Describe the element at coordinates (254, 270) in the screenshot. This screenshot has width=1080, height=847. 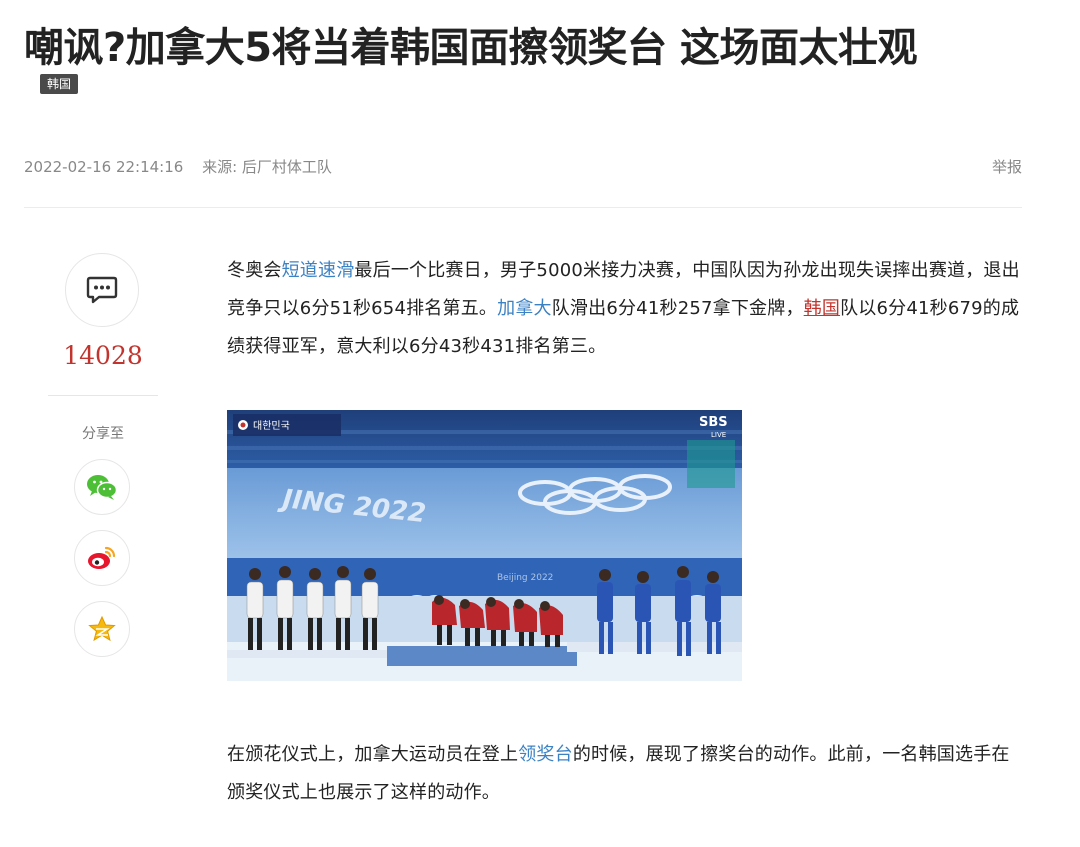
I see `p1-text-1: 冬奥会` at that location.